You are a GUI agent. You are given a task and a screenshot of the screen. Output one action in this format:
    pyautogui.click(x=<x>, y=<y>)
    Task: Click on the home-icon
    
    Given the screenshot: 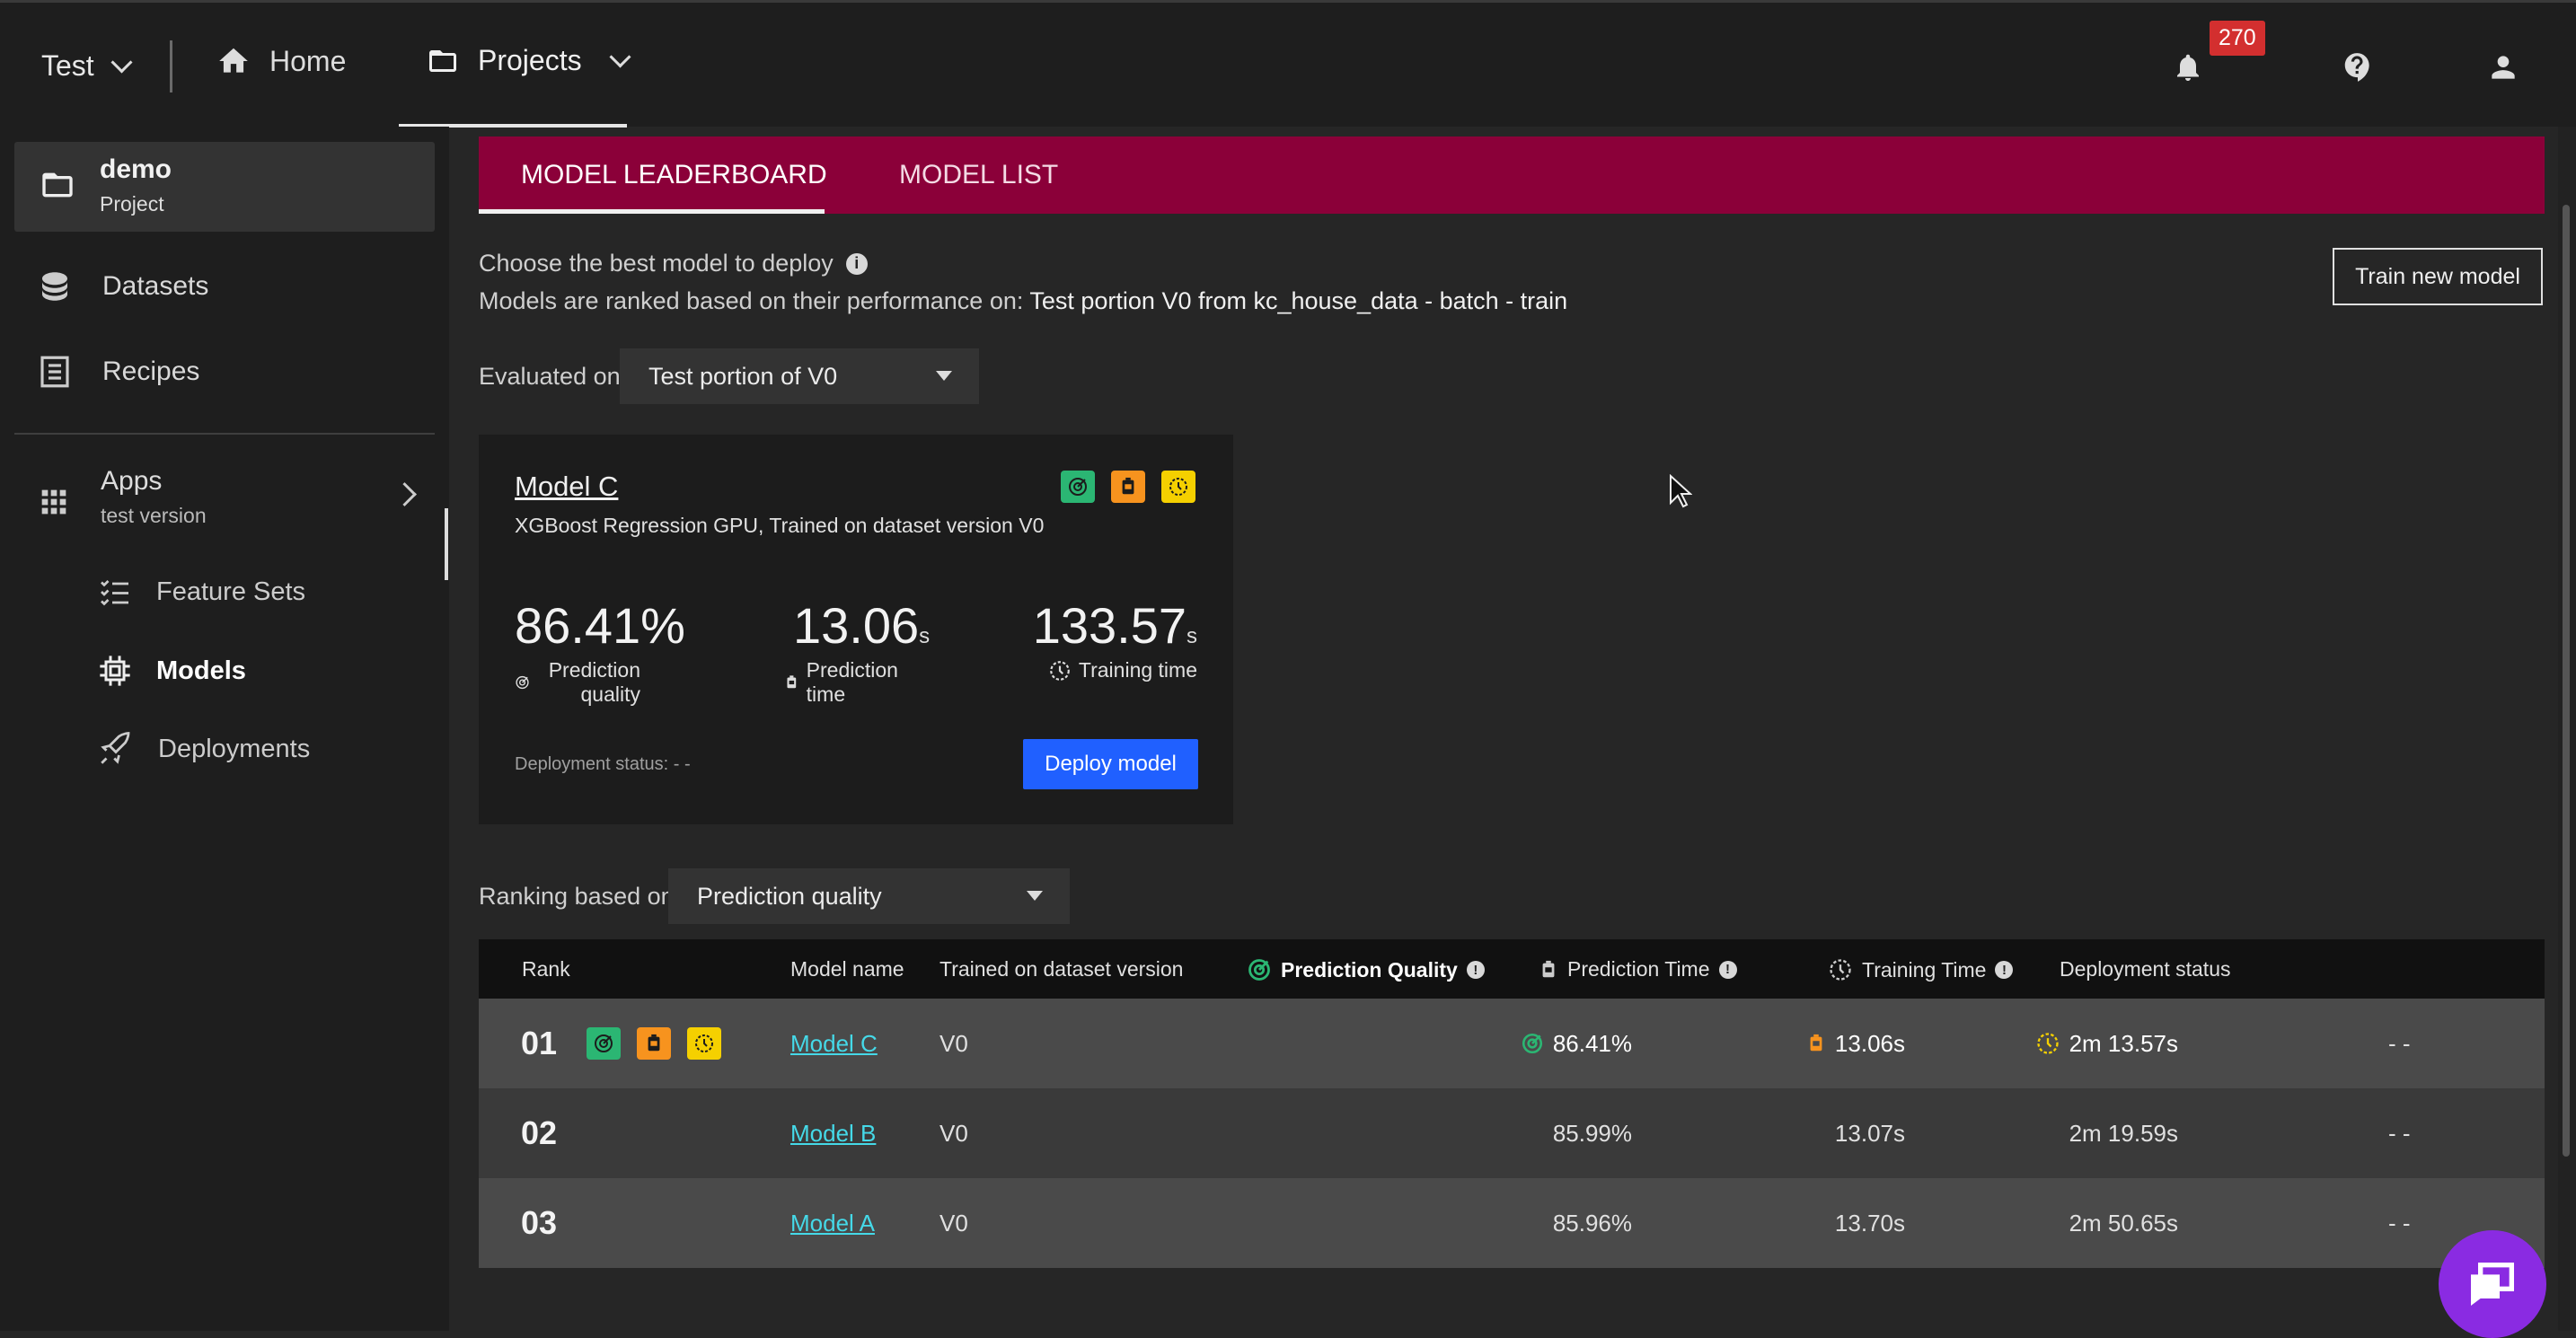 What is the action you would take?
    pyautogui.click(x=233, y=60)
    